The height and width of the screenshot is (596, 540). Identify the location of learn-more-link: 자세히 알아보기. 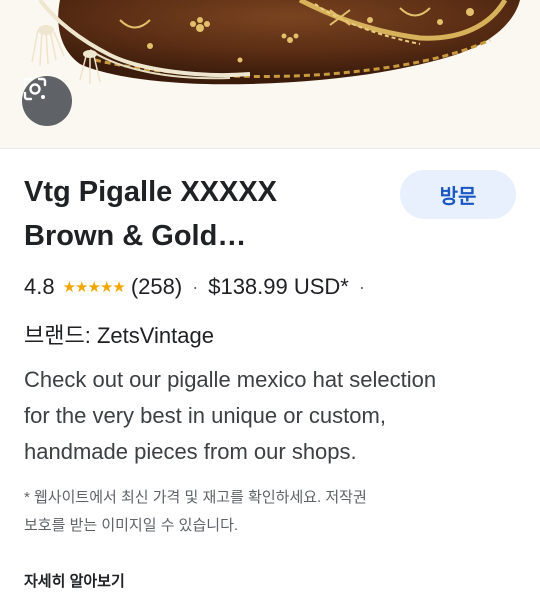
(274, 582).